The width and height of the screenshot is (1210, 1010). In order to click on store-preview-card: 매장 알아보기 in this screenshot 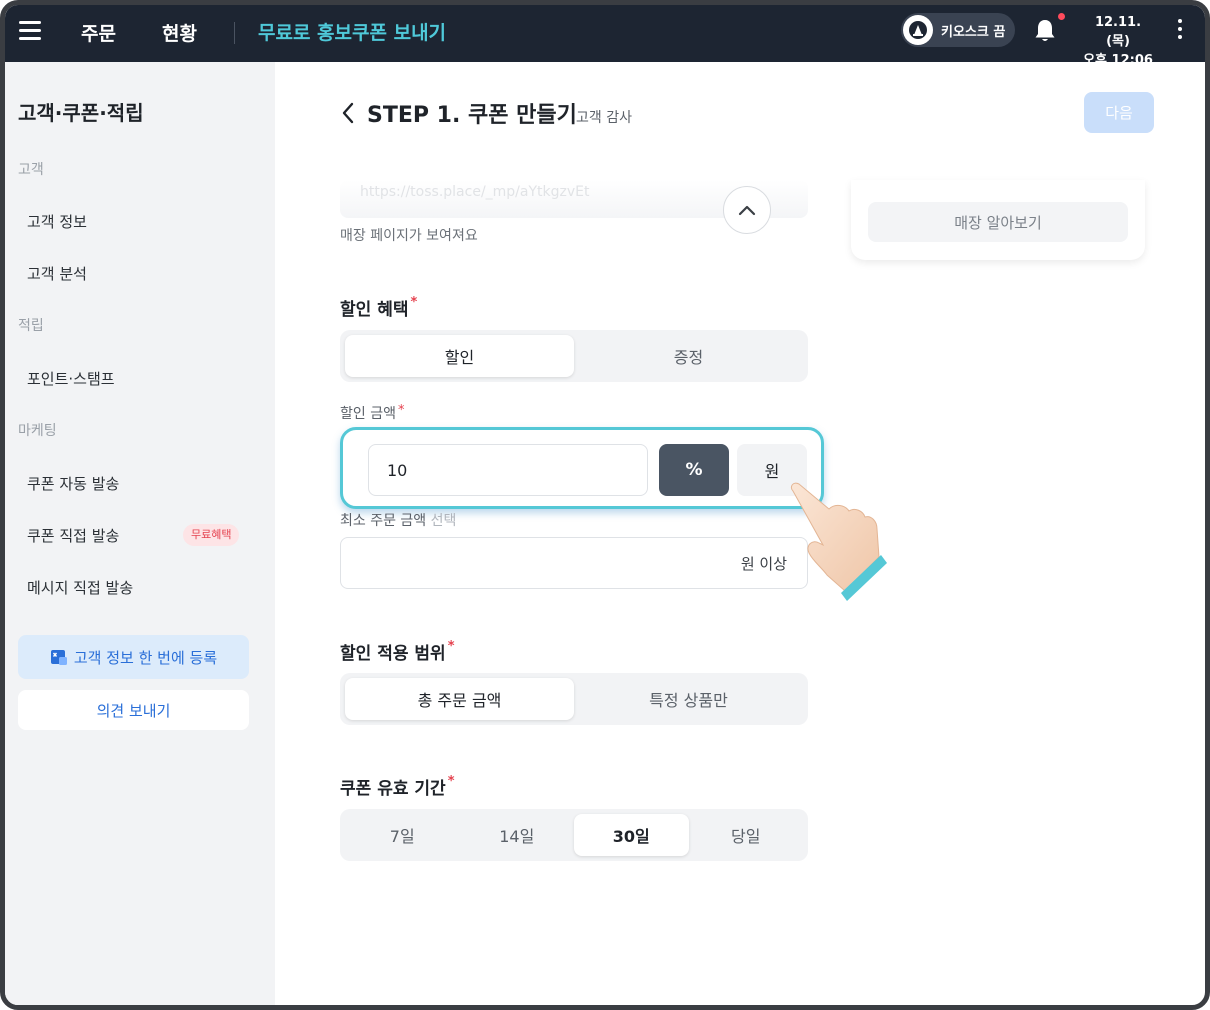, I will do `click(998, 220)`.